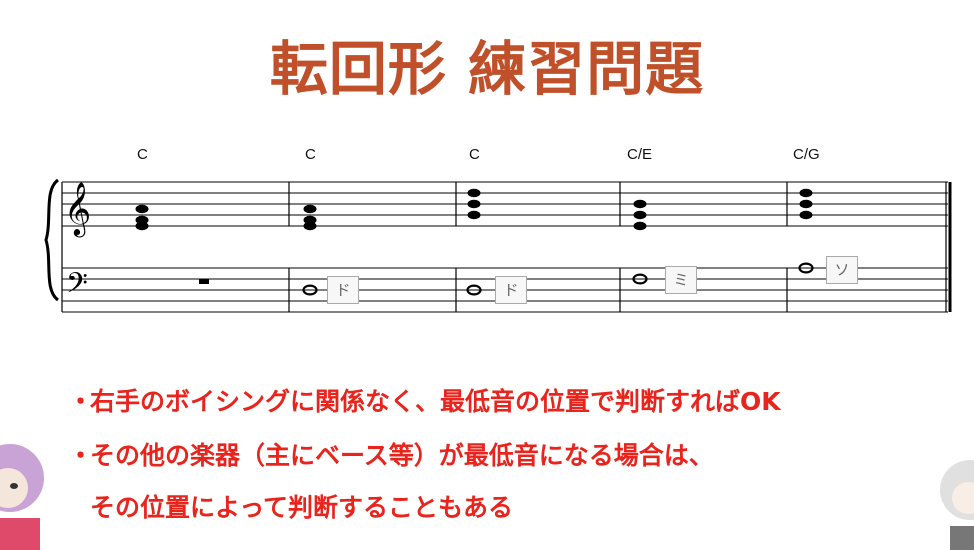 This screenshot has width=974, height=550. I want to click on treble-staff, so click(505, 204).